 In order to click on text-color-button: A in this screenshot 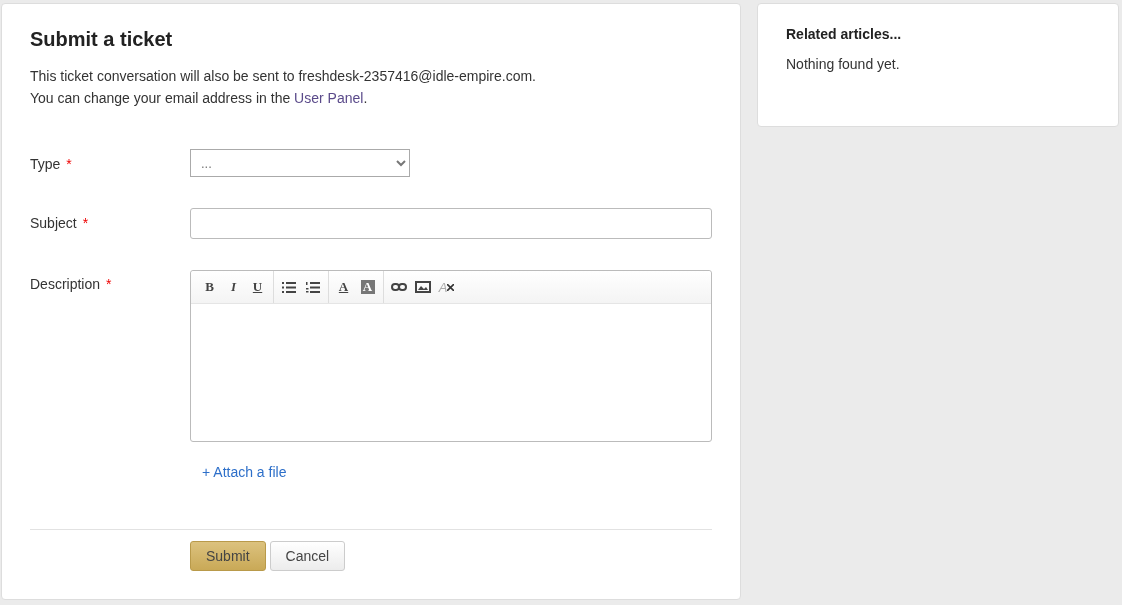, I will do `click(343, 287)`.